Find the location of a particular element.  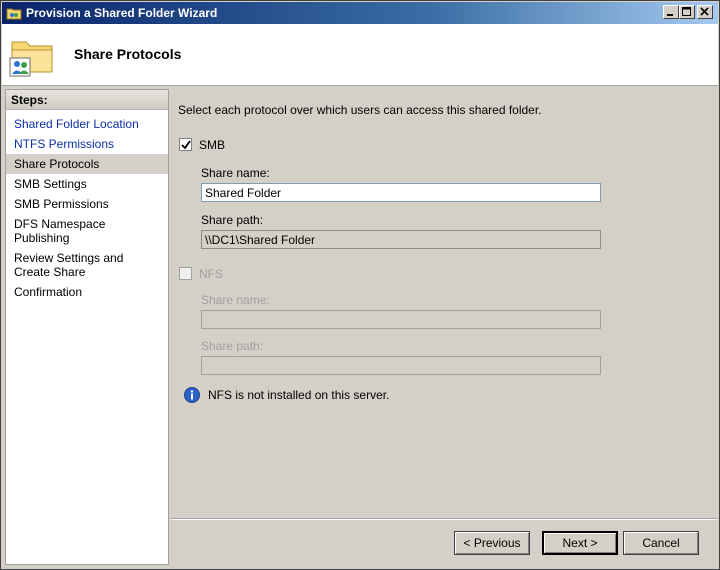

smb-checkbox-label: SMB is located at coordinates (212, 145).